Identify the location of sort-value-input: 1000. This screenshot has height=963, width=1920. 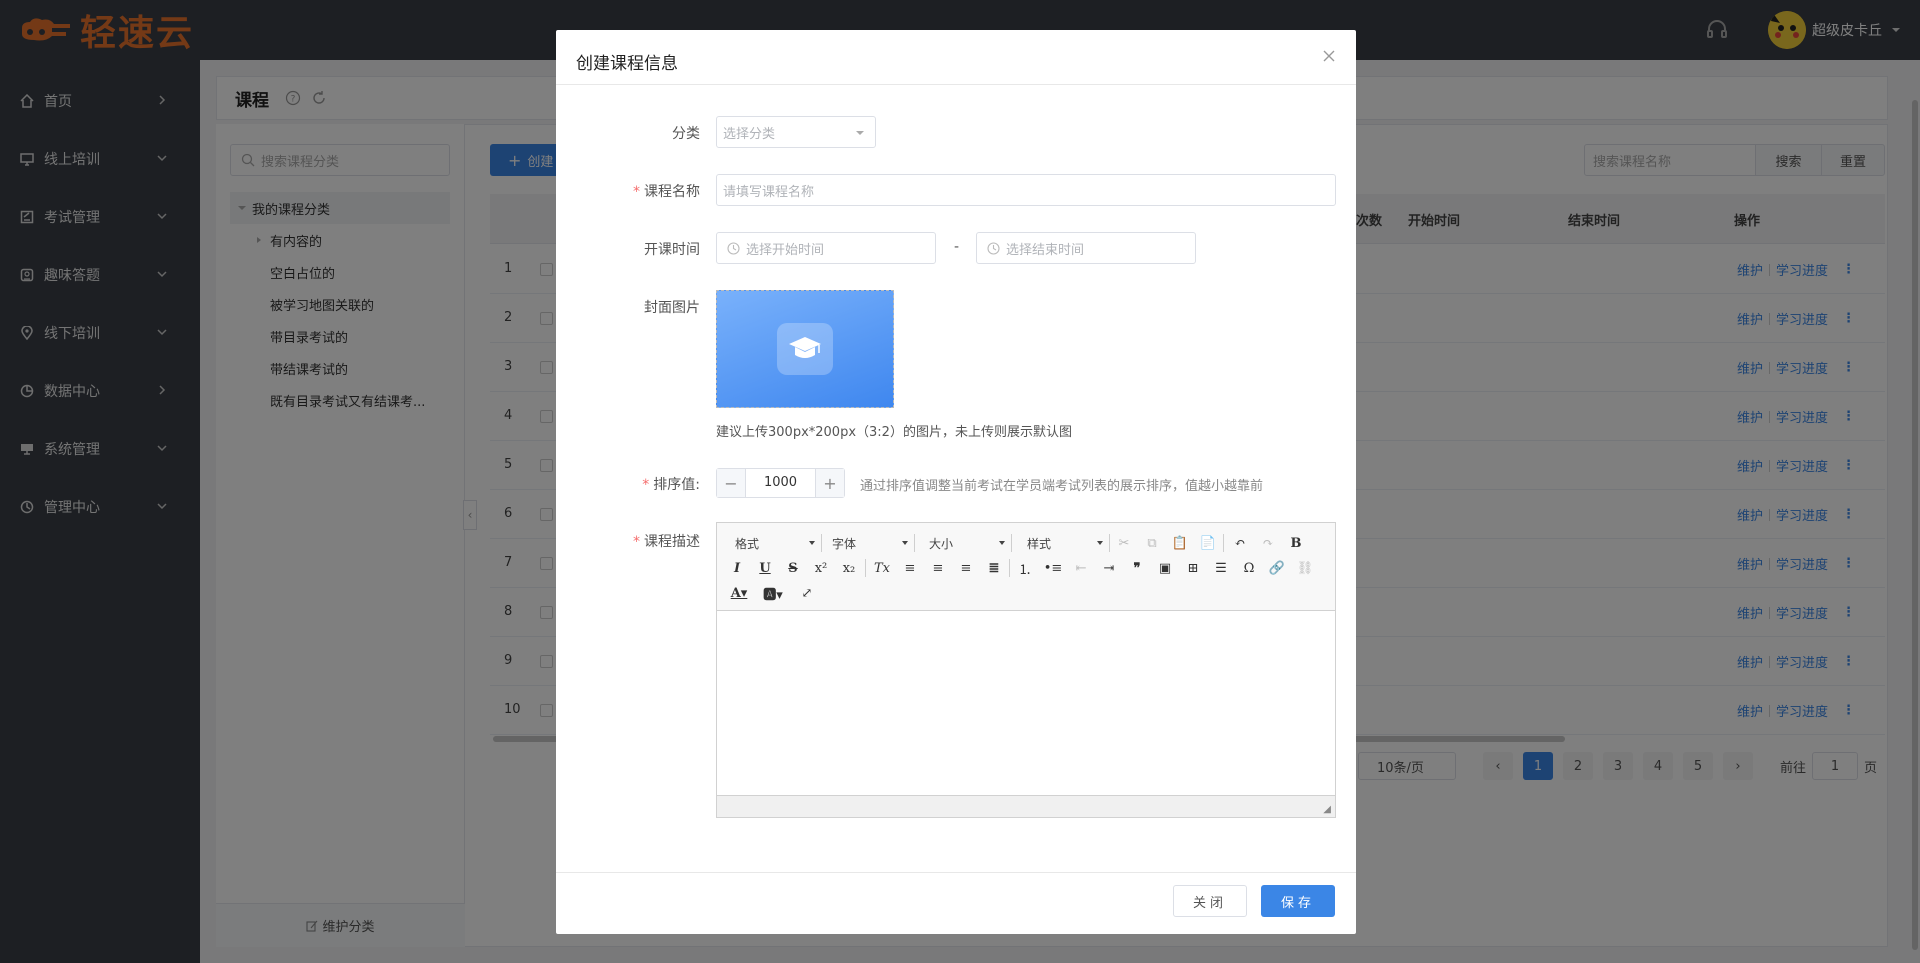
(780, 483).